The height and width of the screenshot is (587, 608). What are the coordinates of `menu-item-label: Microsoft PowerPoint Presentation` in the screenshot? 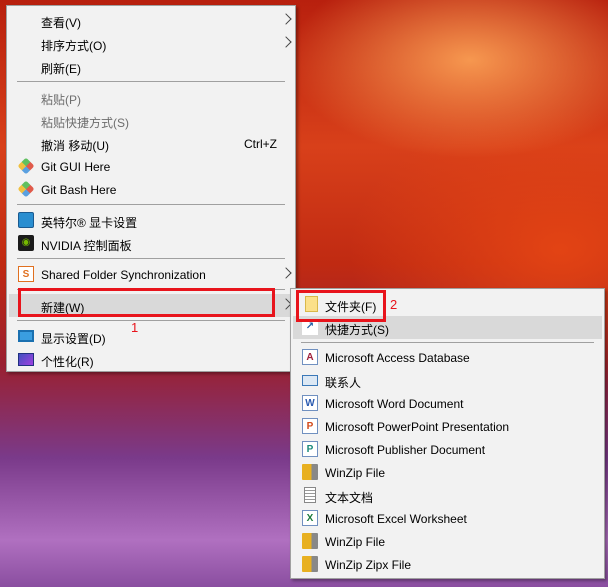 It's located at (417, 427).